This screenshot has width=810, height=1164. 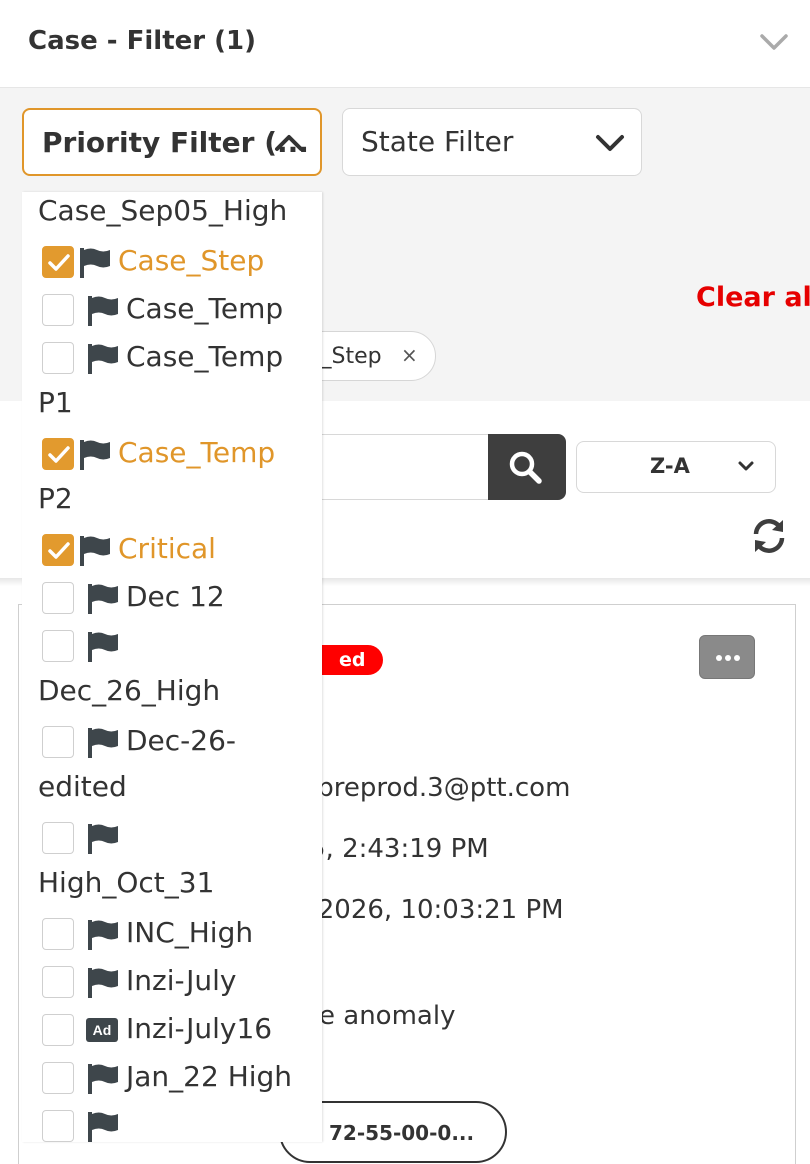 What do you see at coordinates (289, 143) in the screenshot?
I see `chevron-up-icon` at bounding box center [289, 143].